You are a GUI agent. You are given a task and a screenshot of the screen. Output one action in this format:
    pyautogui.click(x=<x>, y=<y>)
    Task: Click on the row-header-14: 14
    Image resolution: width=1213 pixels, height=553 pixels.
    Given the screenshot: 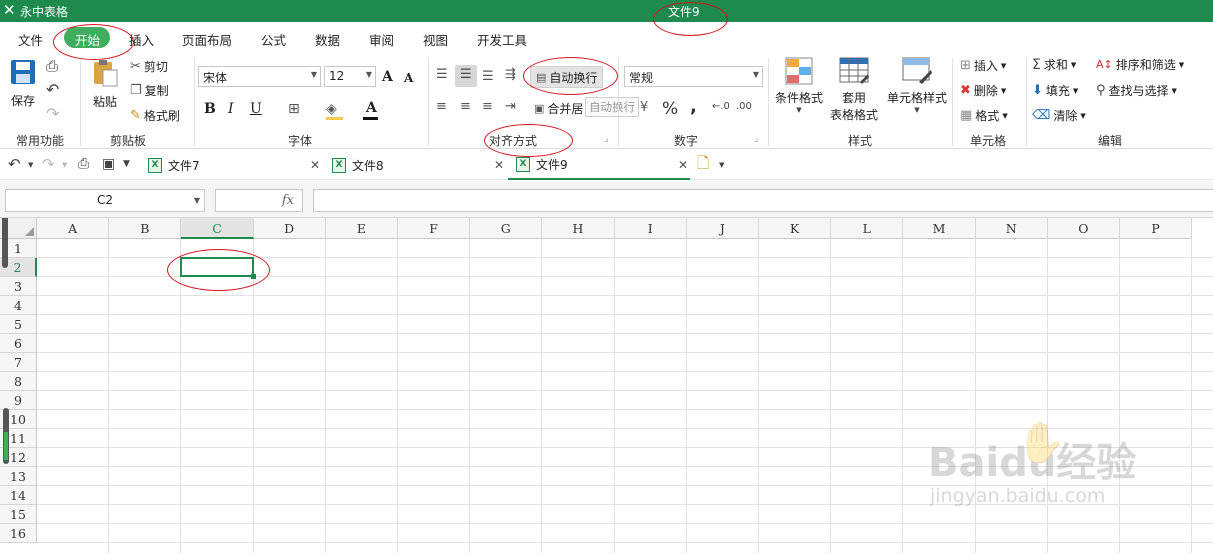 What is the action you would take?
    pyautogui.click(x=18, y=495)
    